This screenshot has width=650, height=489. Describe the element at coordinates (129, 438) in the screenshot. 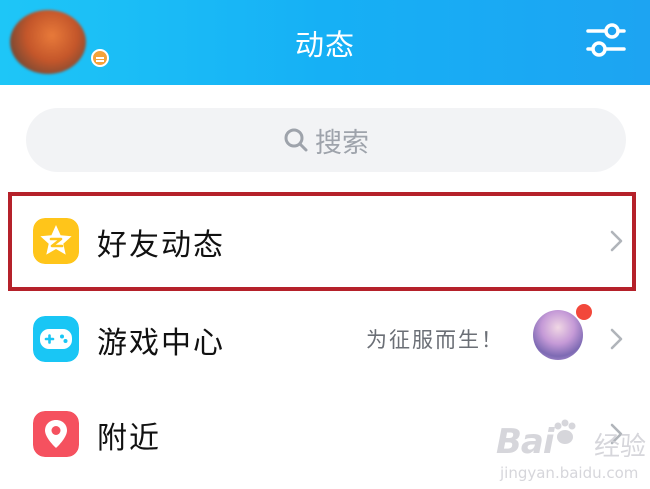

I see `menu-item-label: 附近` at that location.